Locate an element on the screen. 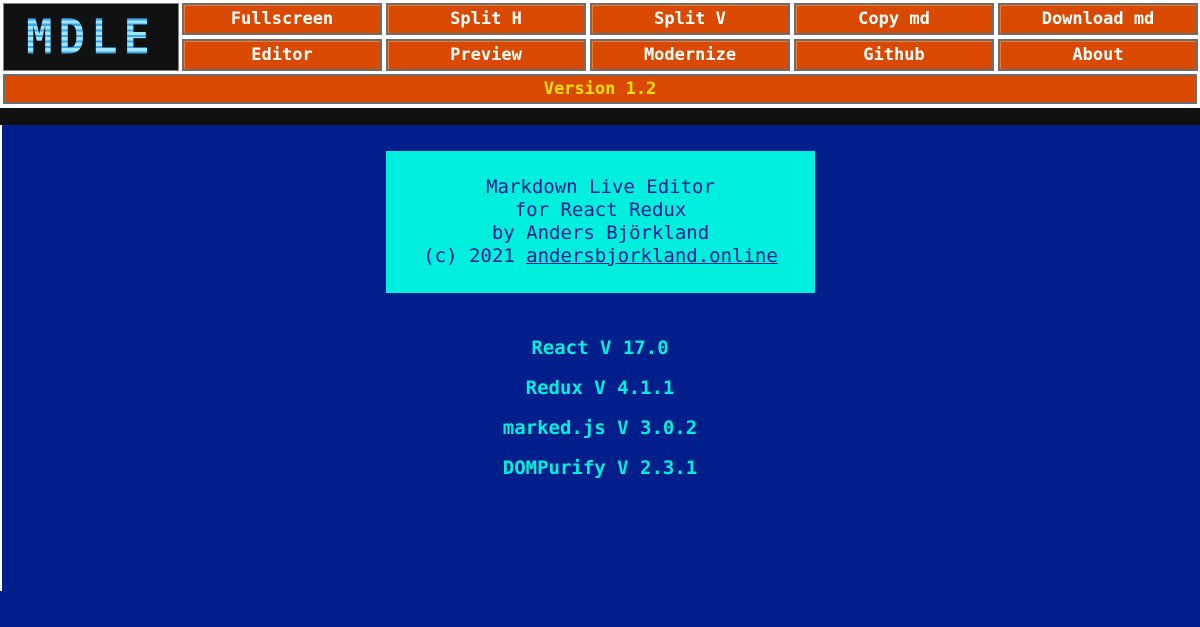 This screenshot has height=627, width=1200. about-title: Markdown Live Editor is located at coordinates (600, 187).